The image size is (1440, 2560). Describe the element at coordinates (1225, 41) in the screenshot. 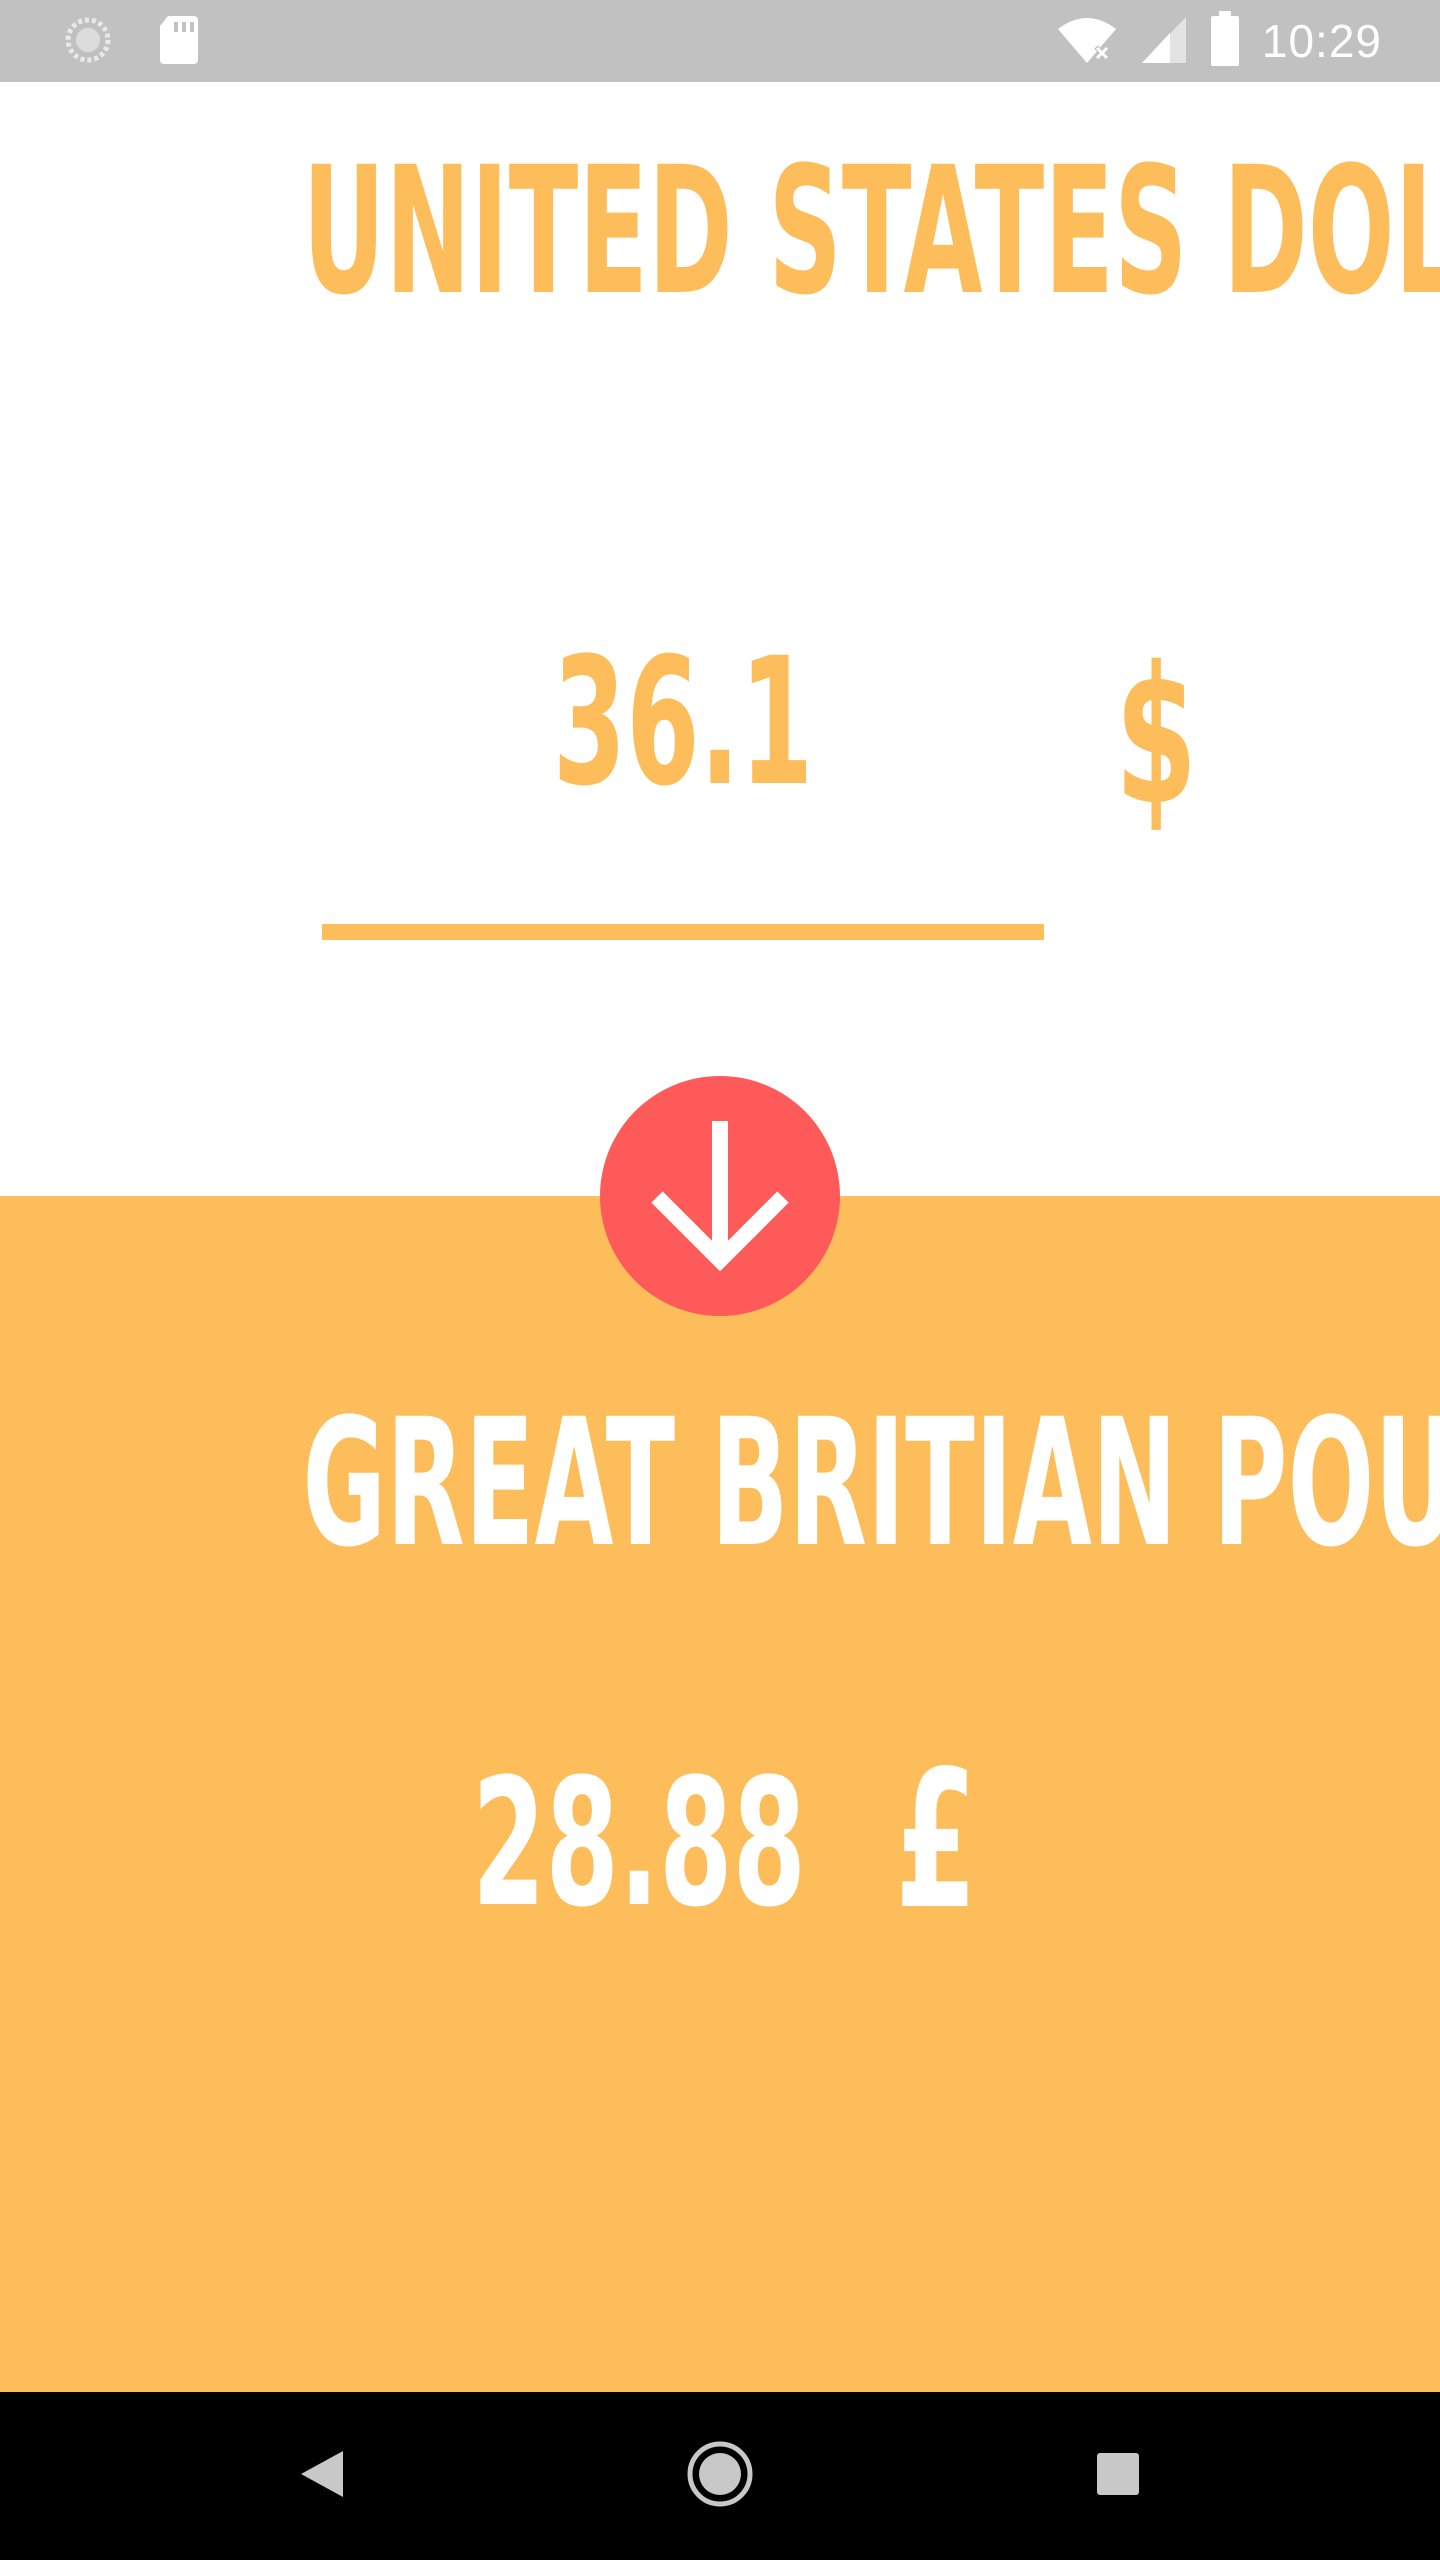

I see `battery-icon` at that location.